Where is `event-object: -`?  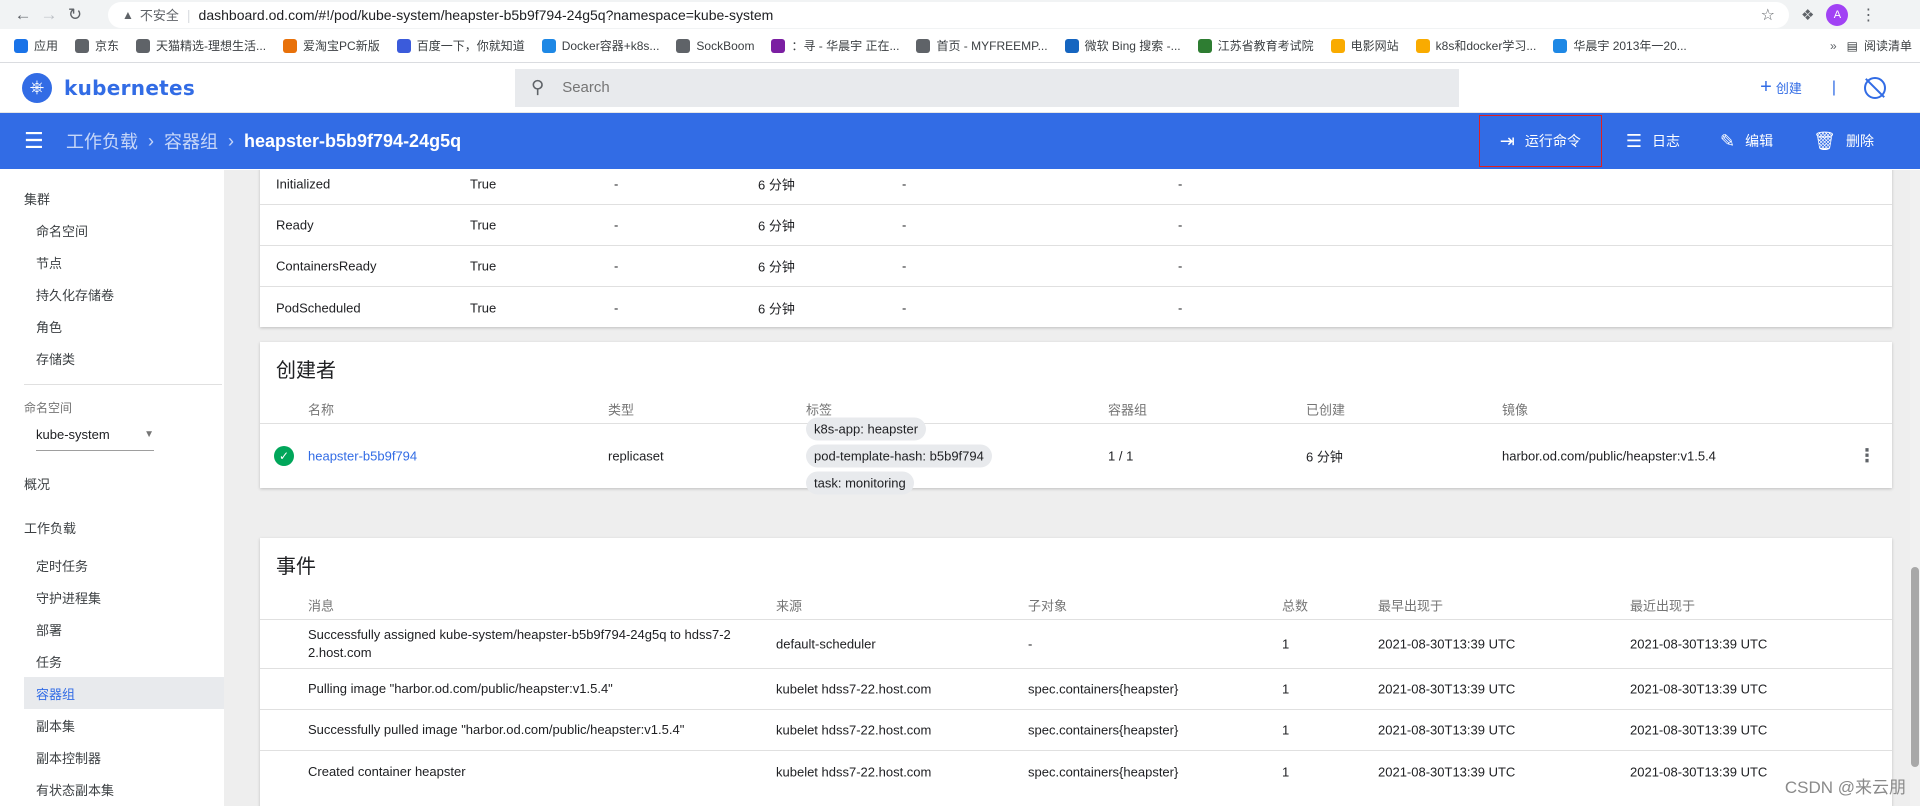 event-object: - is located at coordinates (1030, 644).